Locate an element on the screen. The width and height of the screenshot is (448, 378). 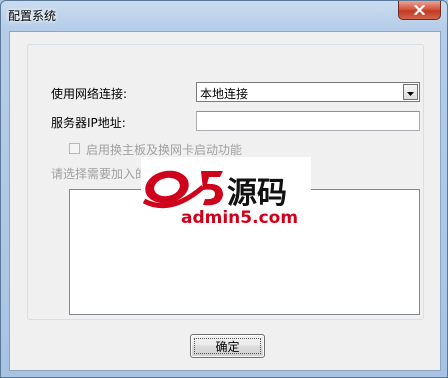
switch-hardware-checkbox is located at coordinates (74, 148).